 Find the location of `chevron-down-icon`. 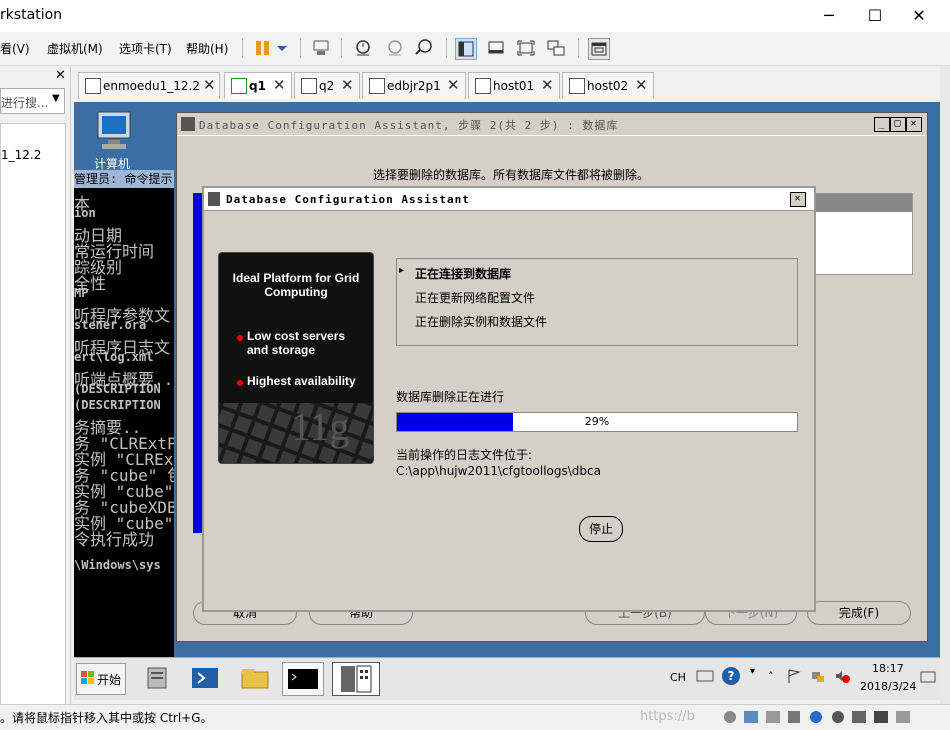

chevron-down-icon is located at coordinates (285, 48).